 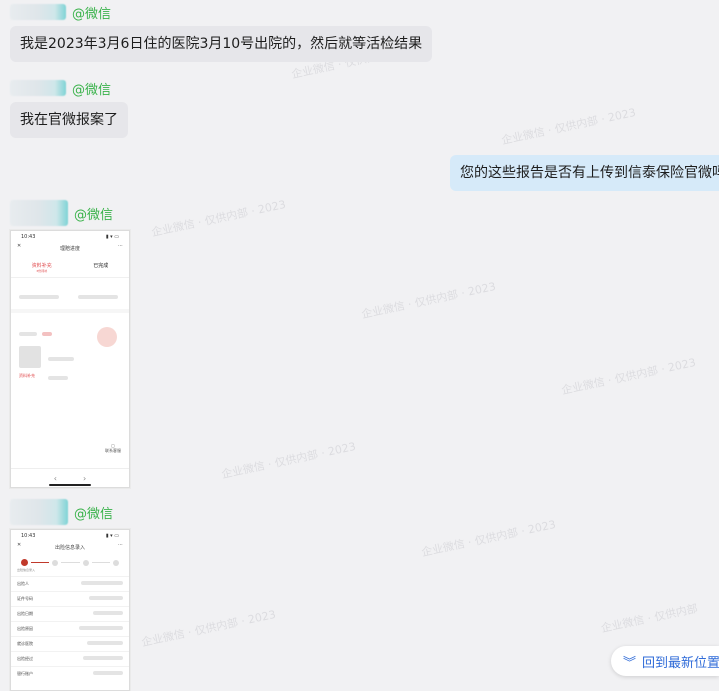 I want to click on app-title: 出险信息录入, so click(x=69, y=548).